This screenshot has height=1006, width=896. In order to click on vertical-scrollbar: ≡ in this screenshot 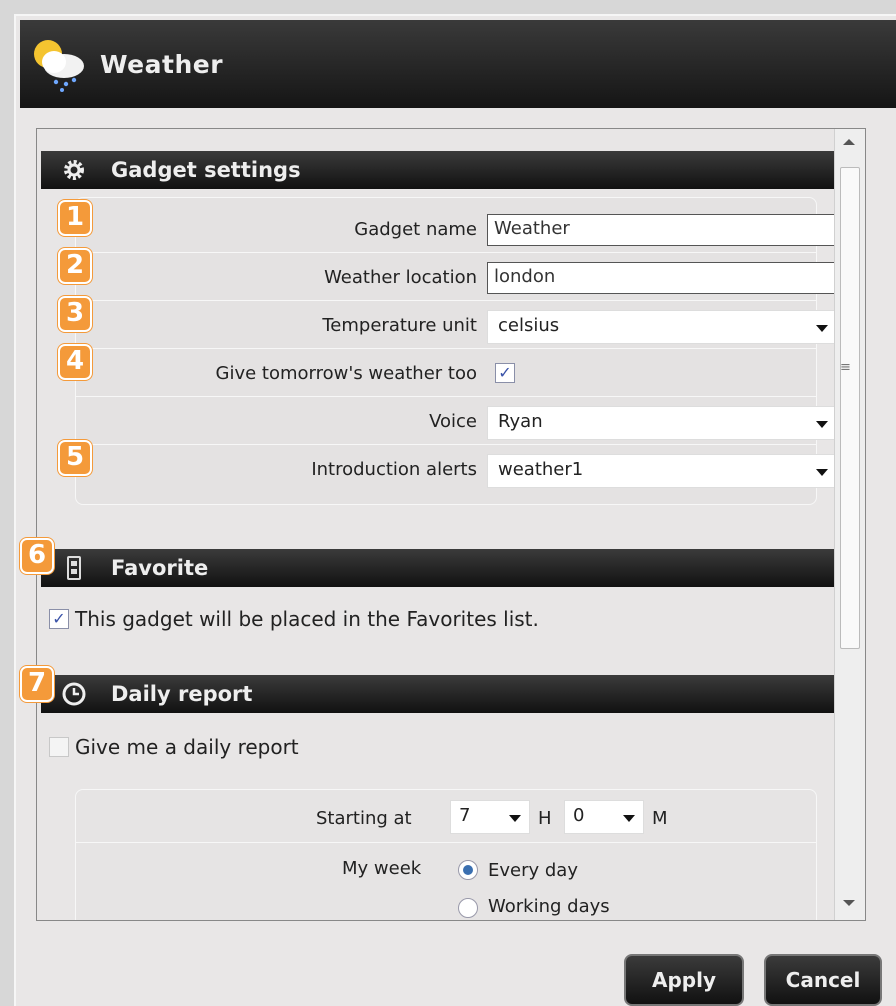, I will do `click(849, 524)`.